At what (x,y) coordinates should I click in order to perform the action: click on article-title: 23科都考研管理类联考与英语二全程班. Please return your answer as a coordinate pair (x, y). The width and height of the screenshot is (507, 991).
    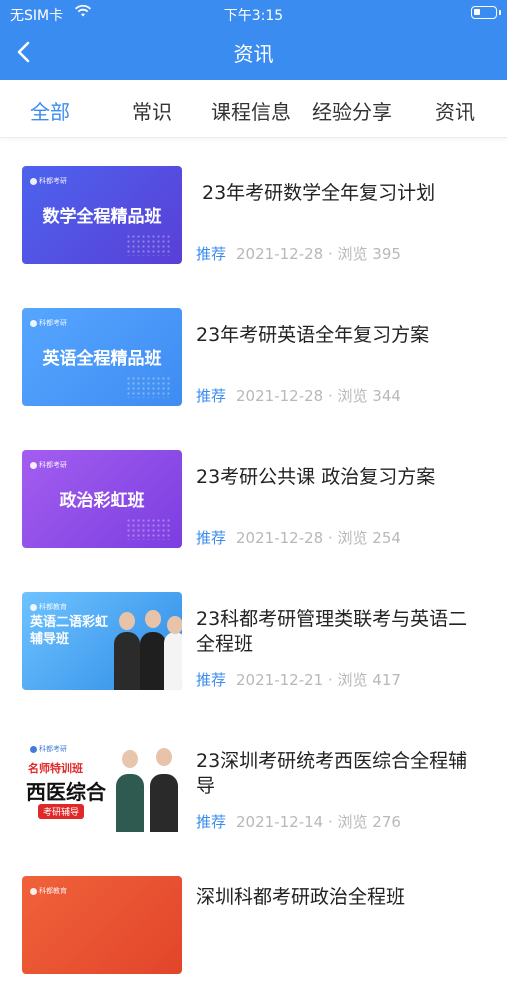
    Looking at the image, I should click on (332, 631).